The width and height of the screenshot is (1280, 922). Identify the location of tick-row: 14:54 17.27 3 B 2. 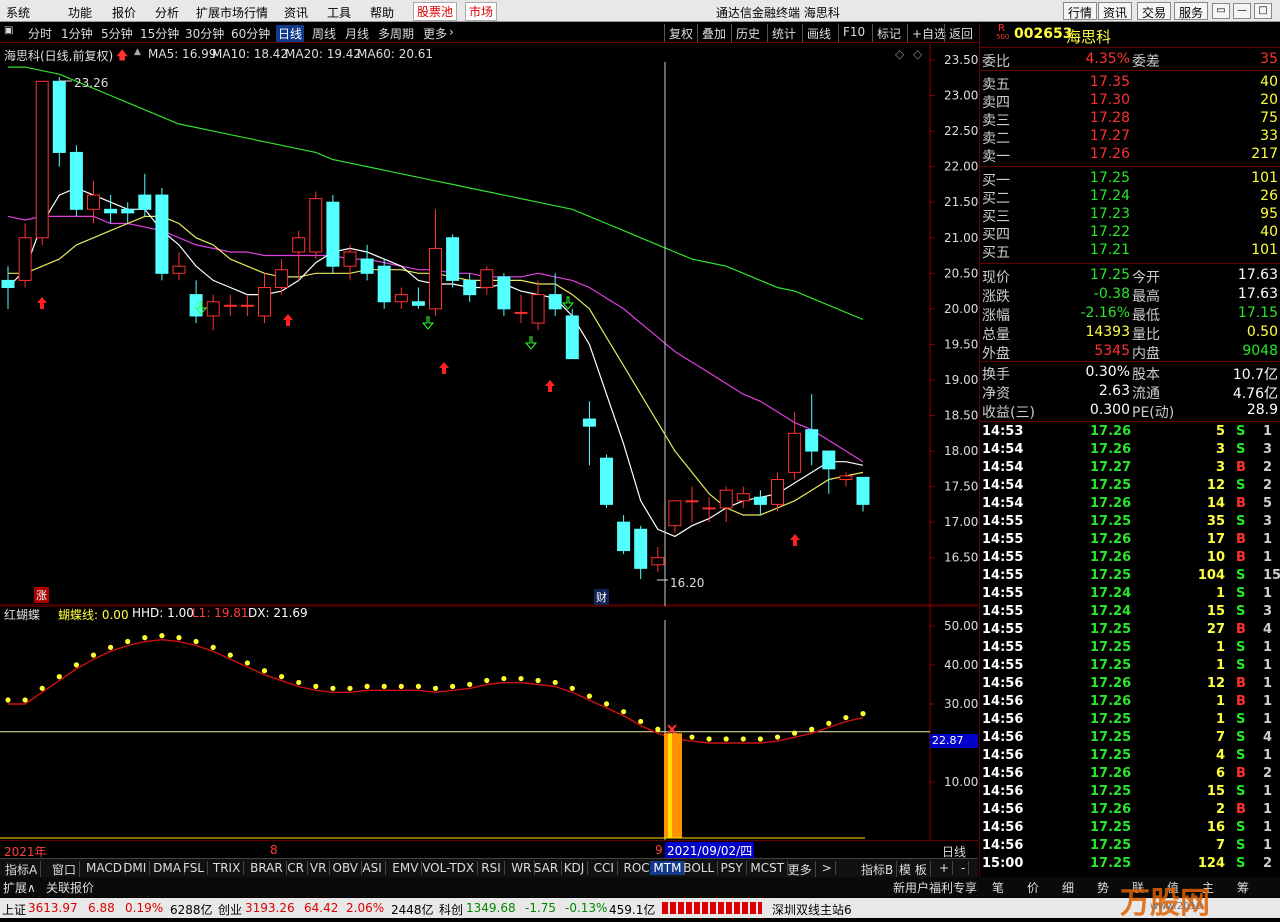
(1130, 469).